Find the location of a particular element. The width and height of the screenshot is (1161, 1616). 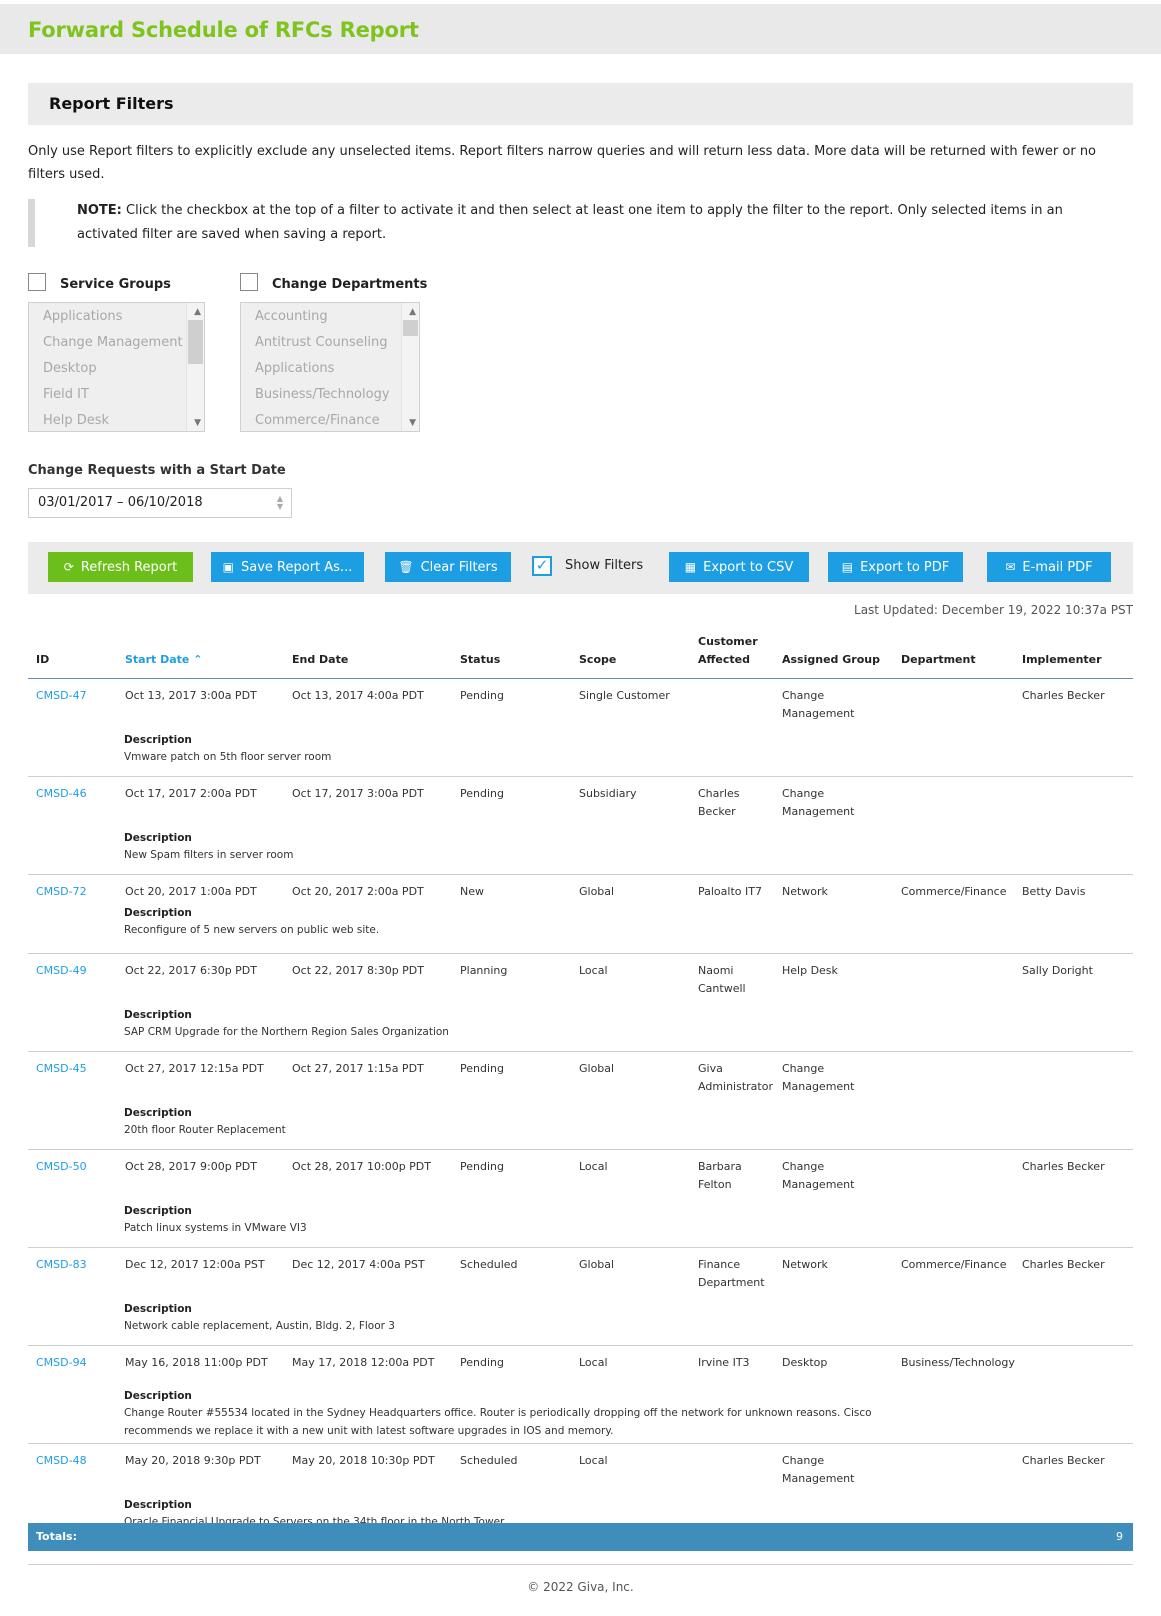

list-item: Field IT is located at coordinates (116, 395).